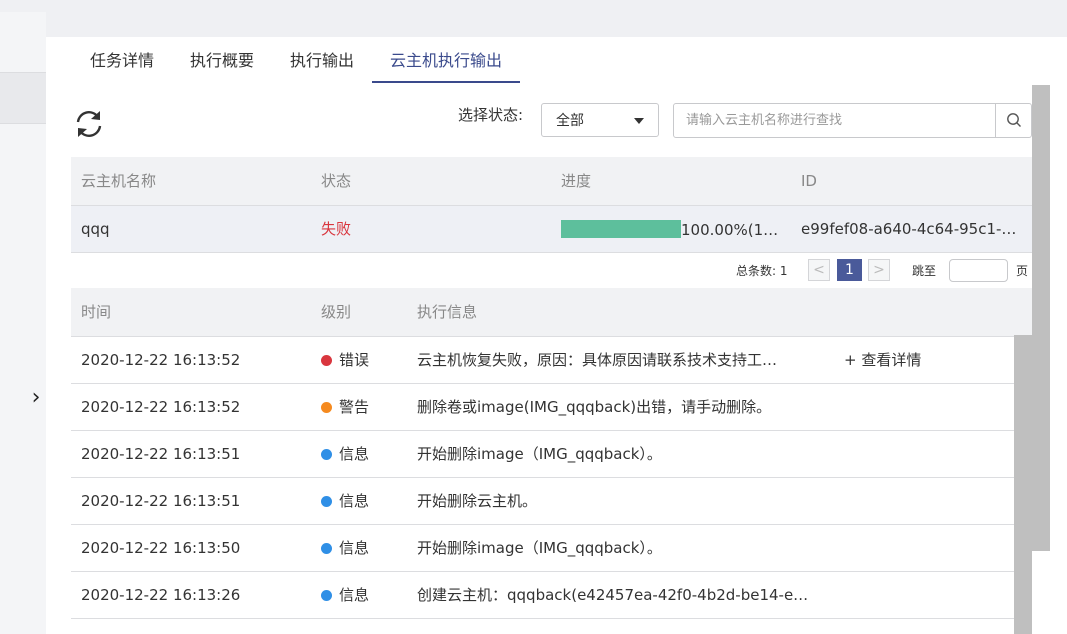  I want to click on log-level: 错误, so click(345, 360).